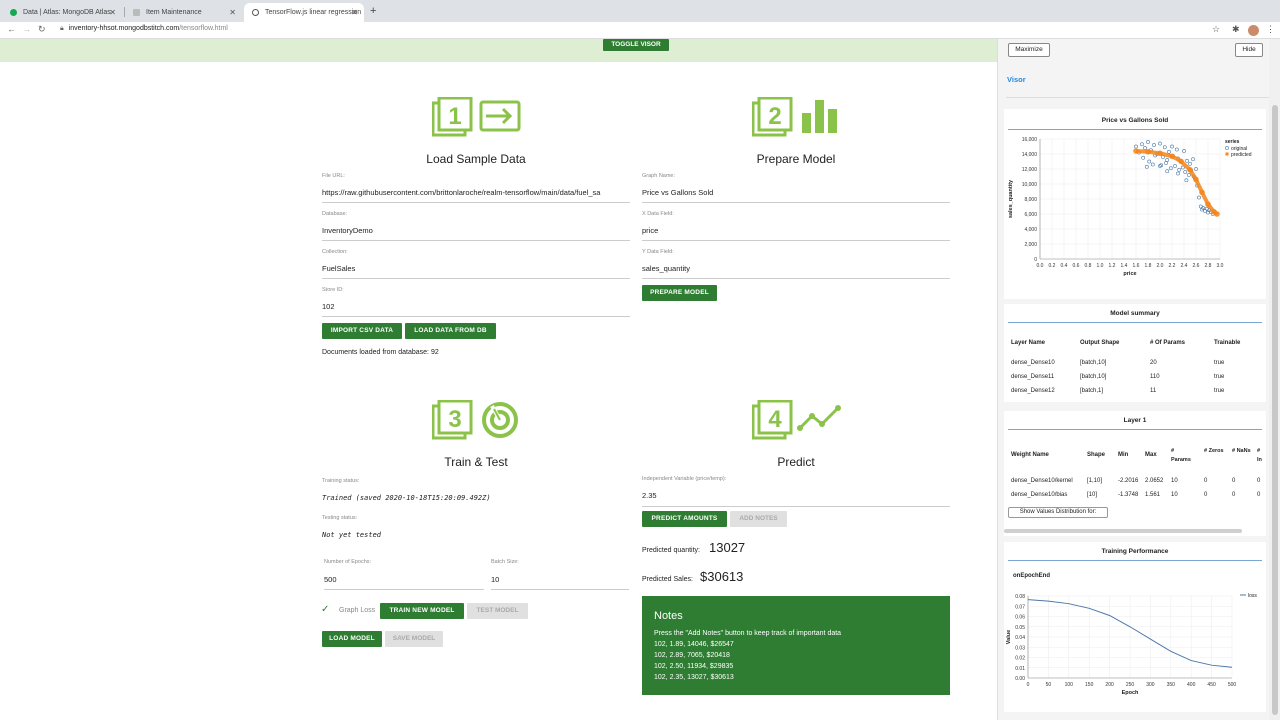 This screenshot has height=720, width=1280. Describe the element at coordinates (1020, 638) in the screenshot. I see `y-tick-label: 0.04` at that location.